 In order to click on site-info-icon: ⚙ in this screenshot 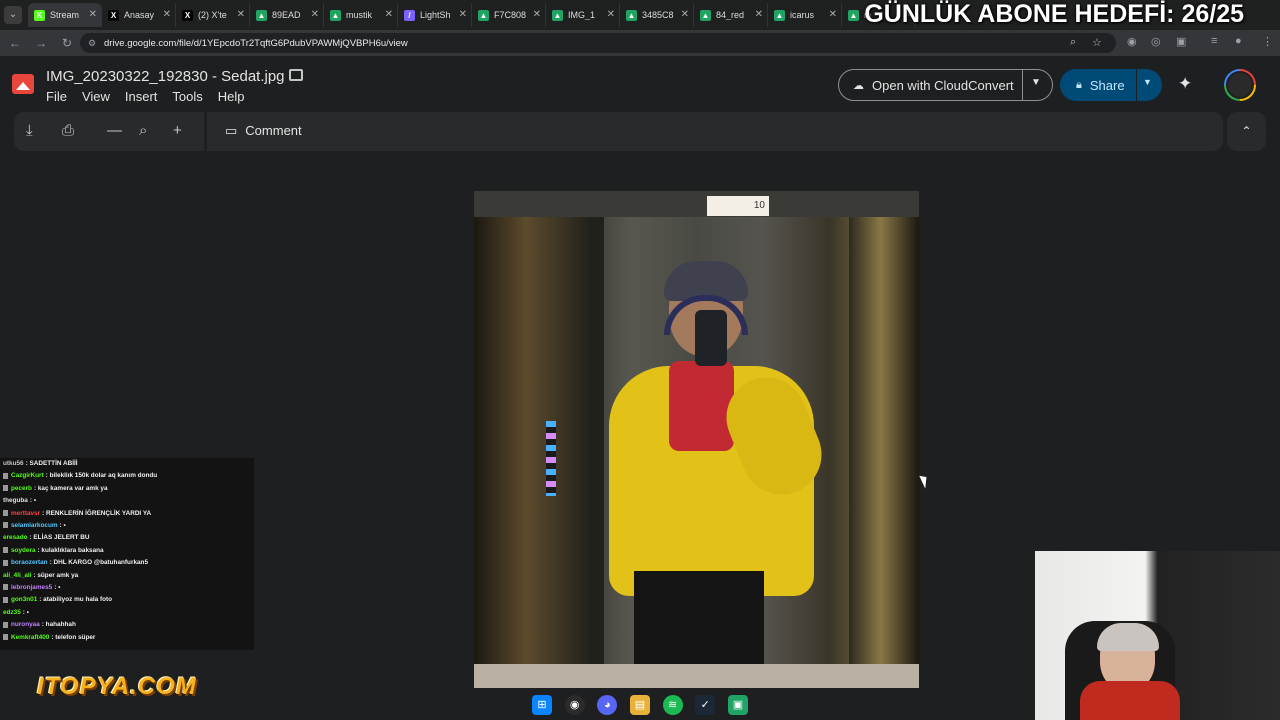, I will do `click(93, 43)`.